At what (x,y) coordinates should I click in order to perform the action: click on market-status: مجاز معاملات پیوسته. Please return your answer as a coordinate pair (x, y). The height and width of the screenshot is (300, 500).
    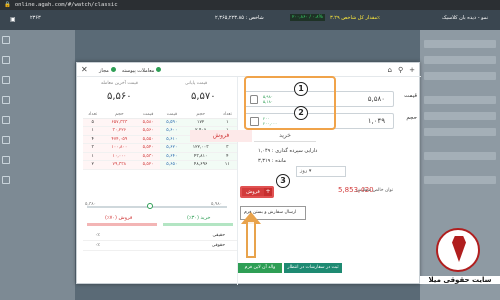
    Looking at the image, I should click on (130, 70).